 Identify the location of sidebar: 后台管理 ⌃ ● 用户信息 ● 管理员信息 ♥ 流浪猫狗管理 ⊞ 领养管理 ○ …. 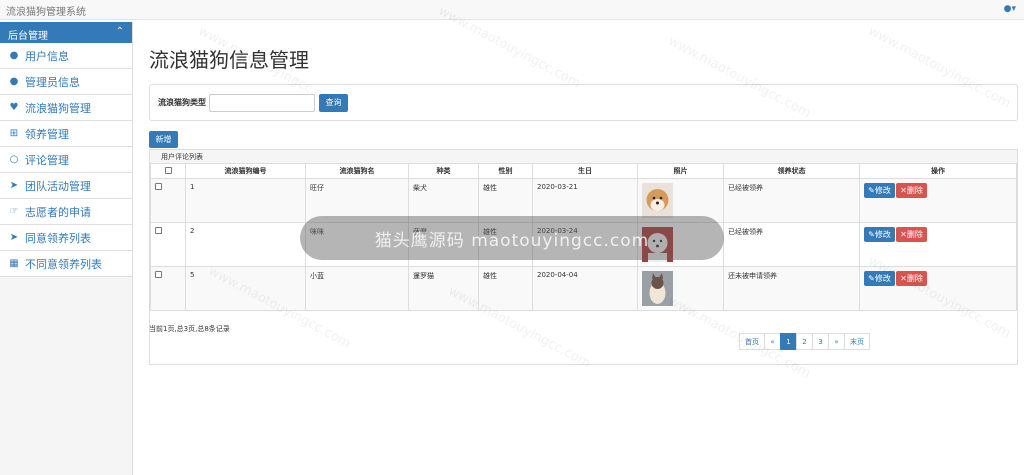
(66, 248).